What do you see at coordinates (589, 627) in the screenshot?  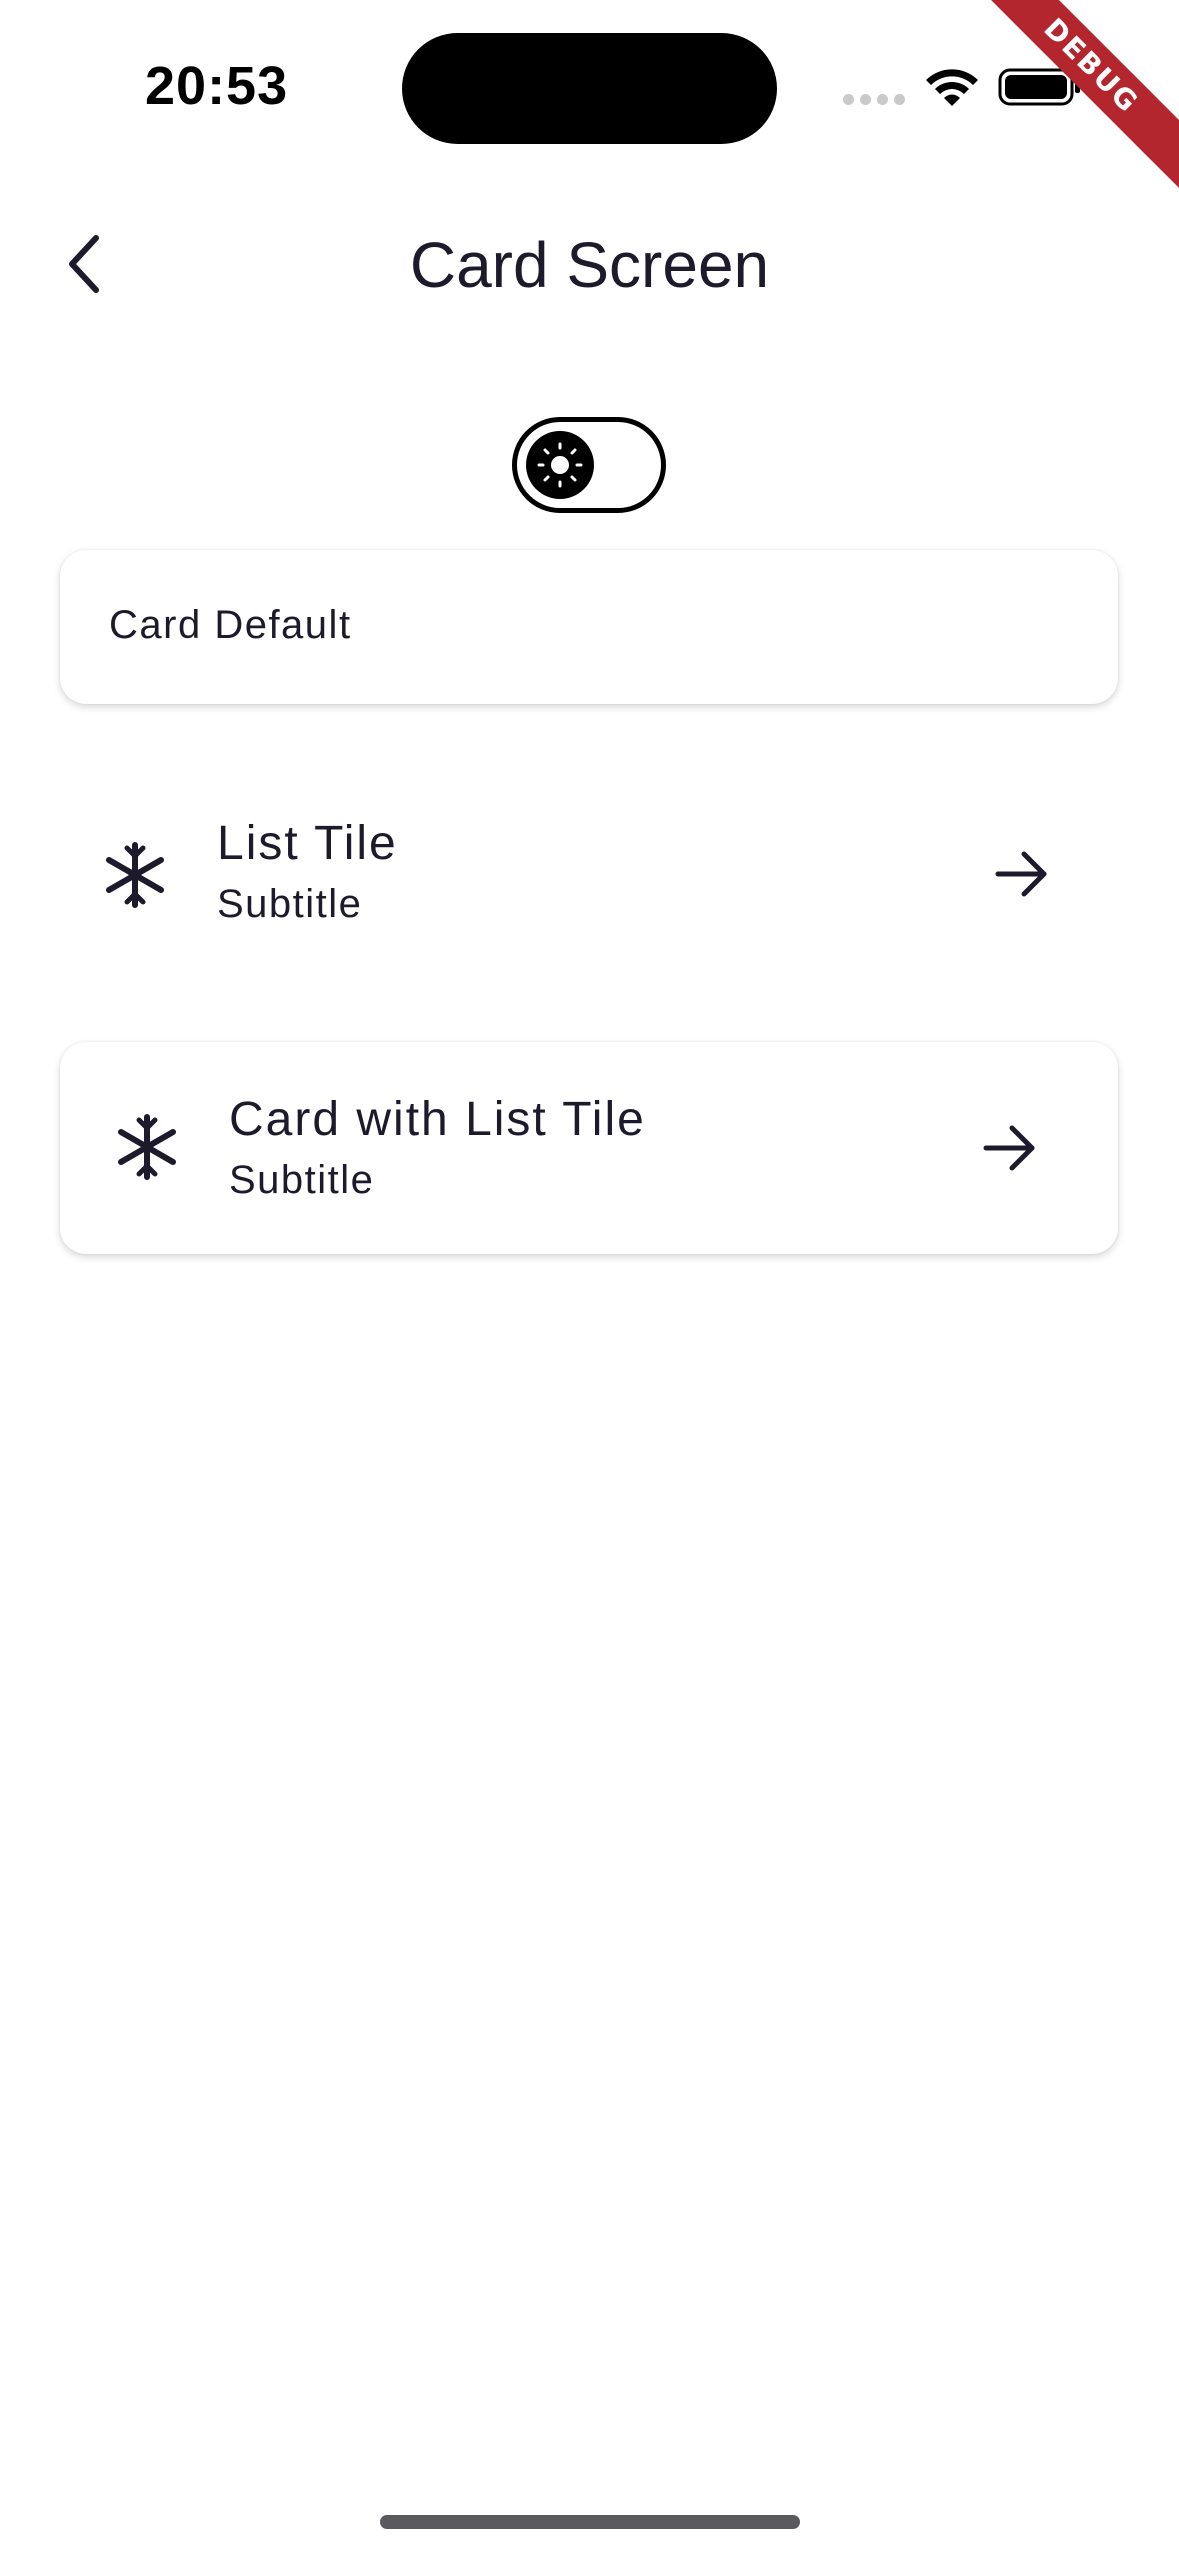 I see `card-default: Card Default` at bounding box center [589, 627].